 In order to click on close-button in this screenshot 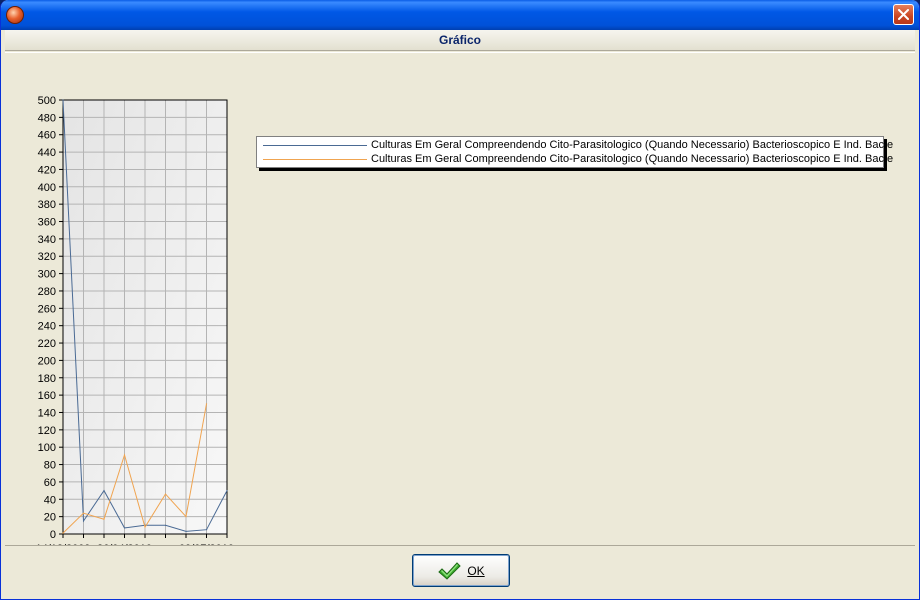, I will do `click(903, 14)`.